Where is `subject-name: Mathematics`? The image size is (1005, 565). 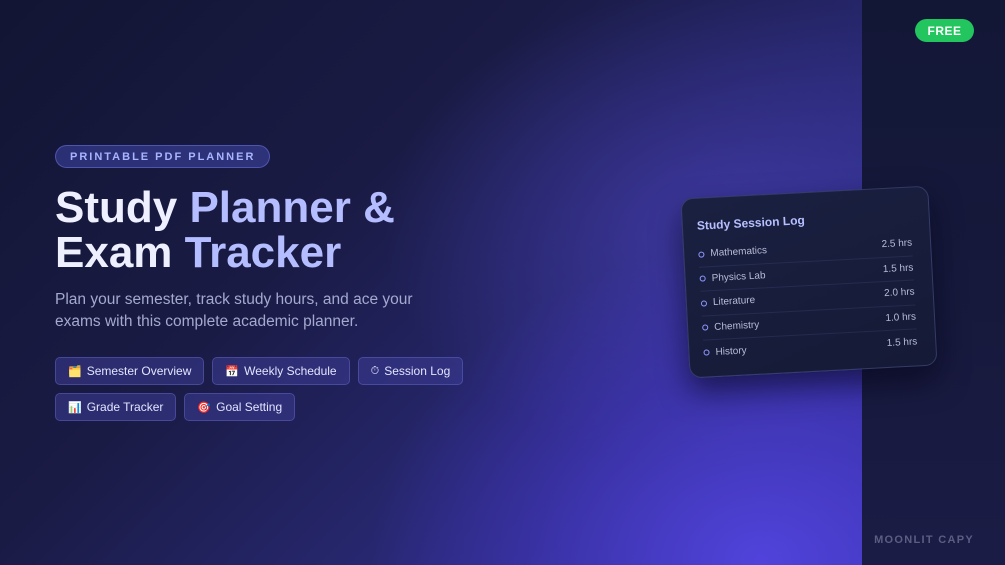 subject-name: Mathematics is located at coordinates (739, 252).